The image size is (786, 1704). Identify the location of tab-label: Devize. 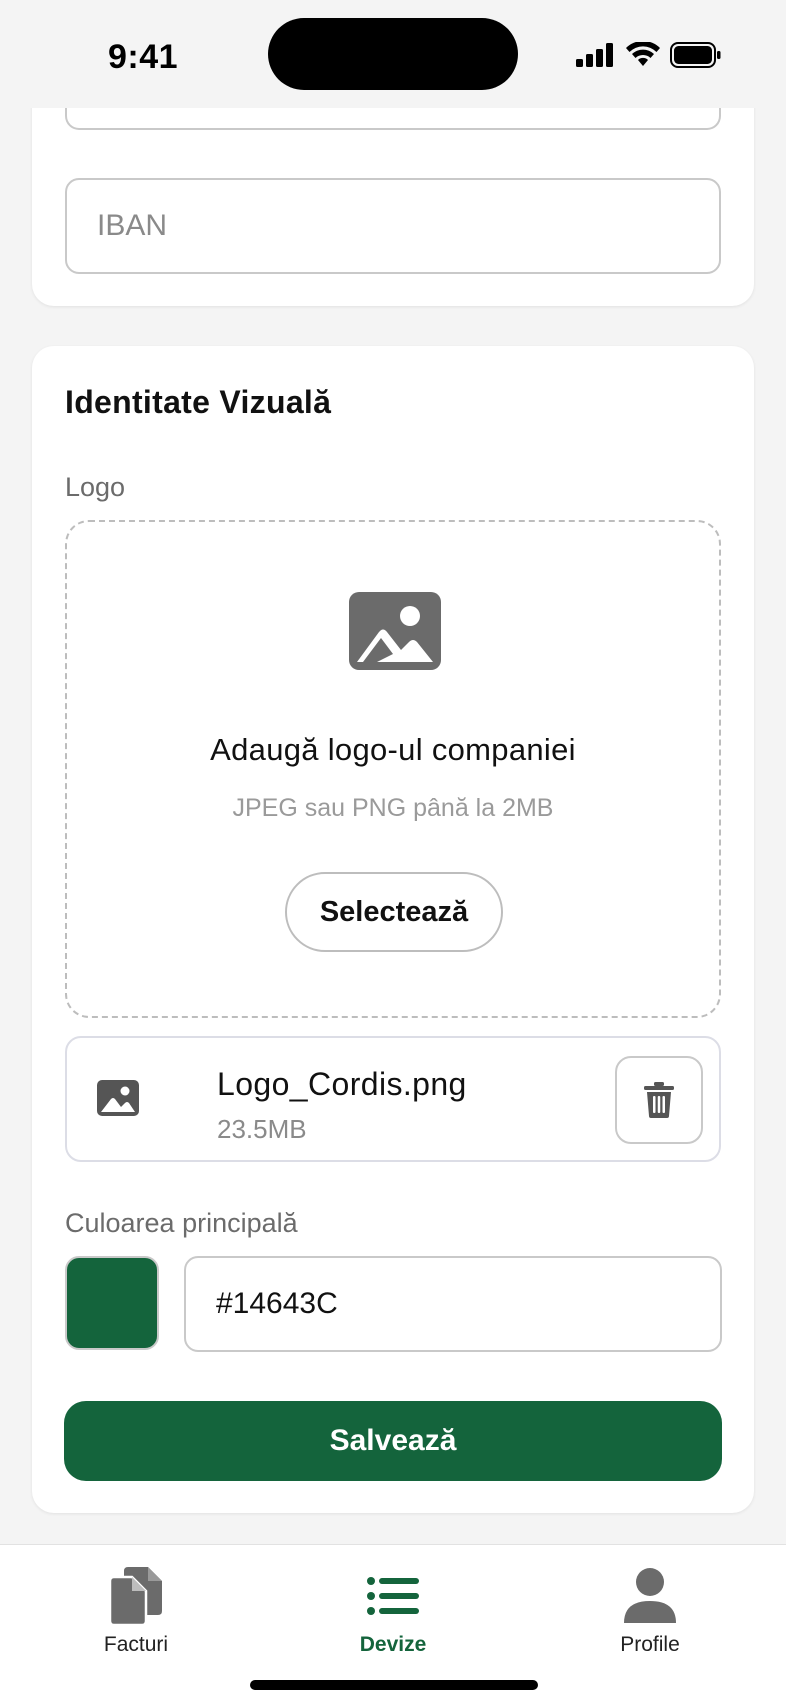
(393, 1644).